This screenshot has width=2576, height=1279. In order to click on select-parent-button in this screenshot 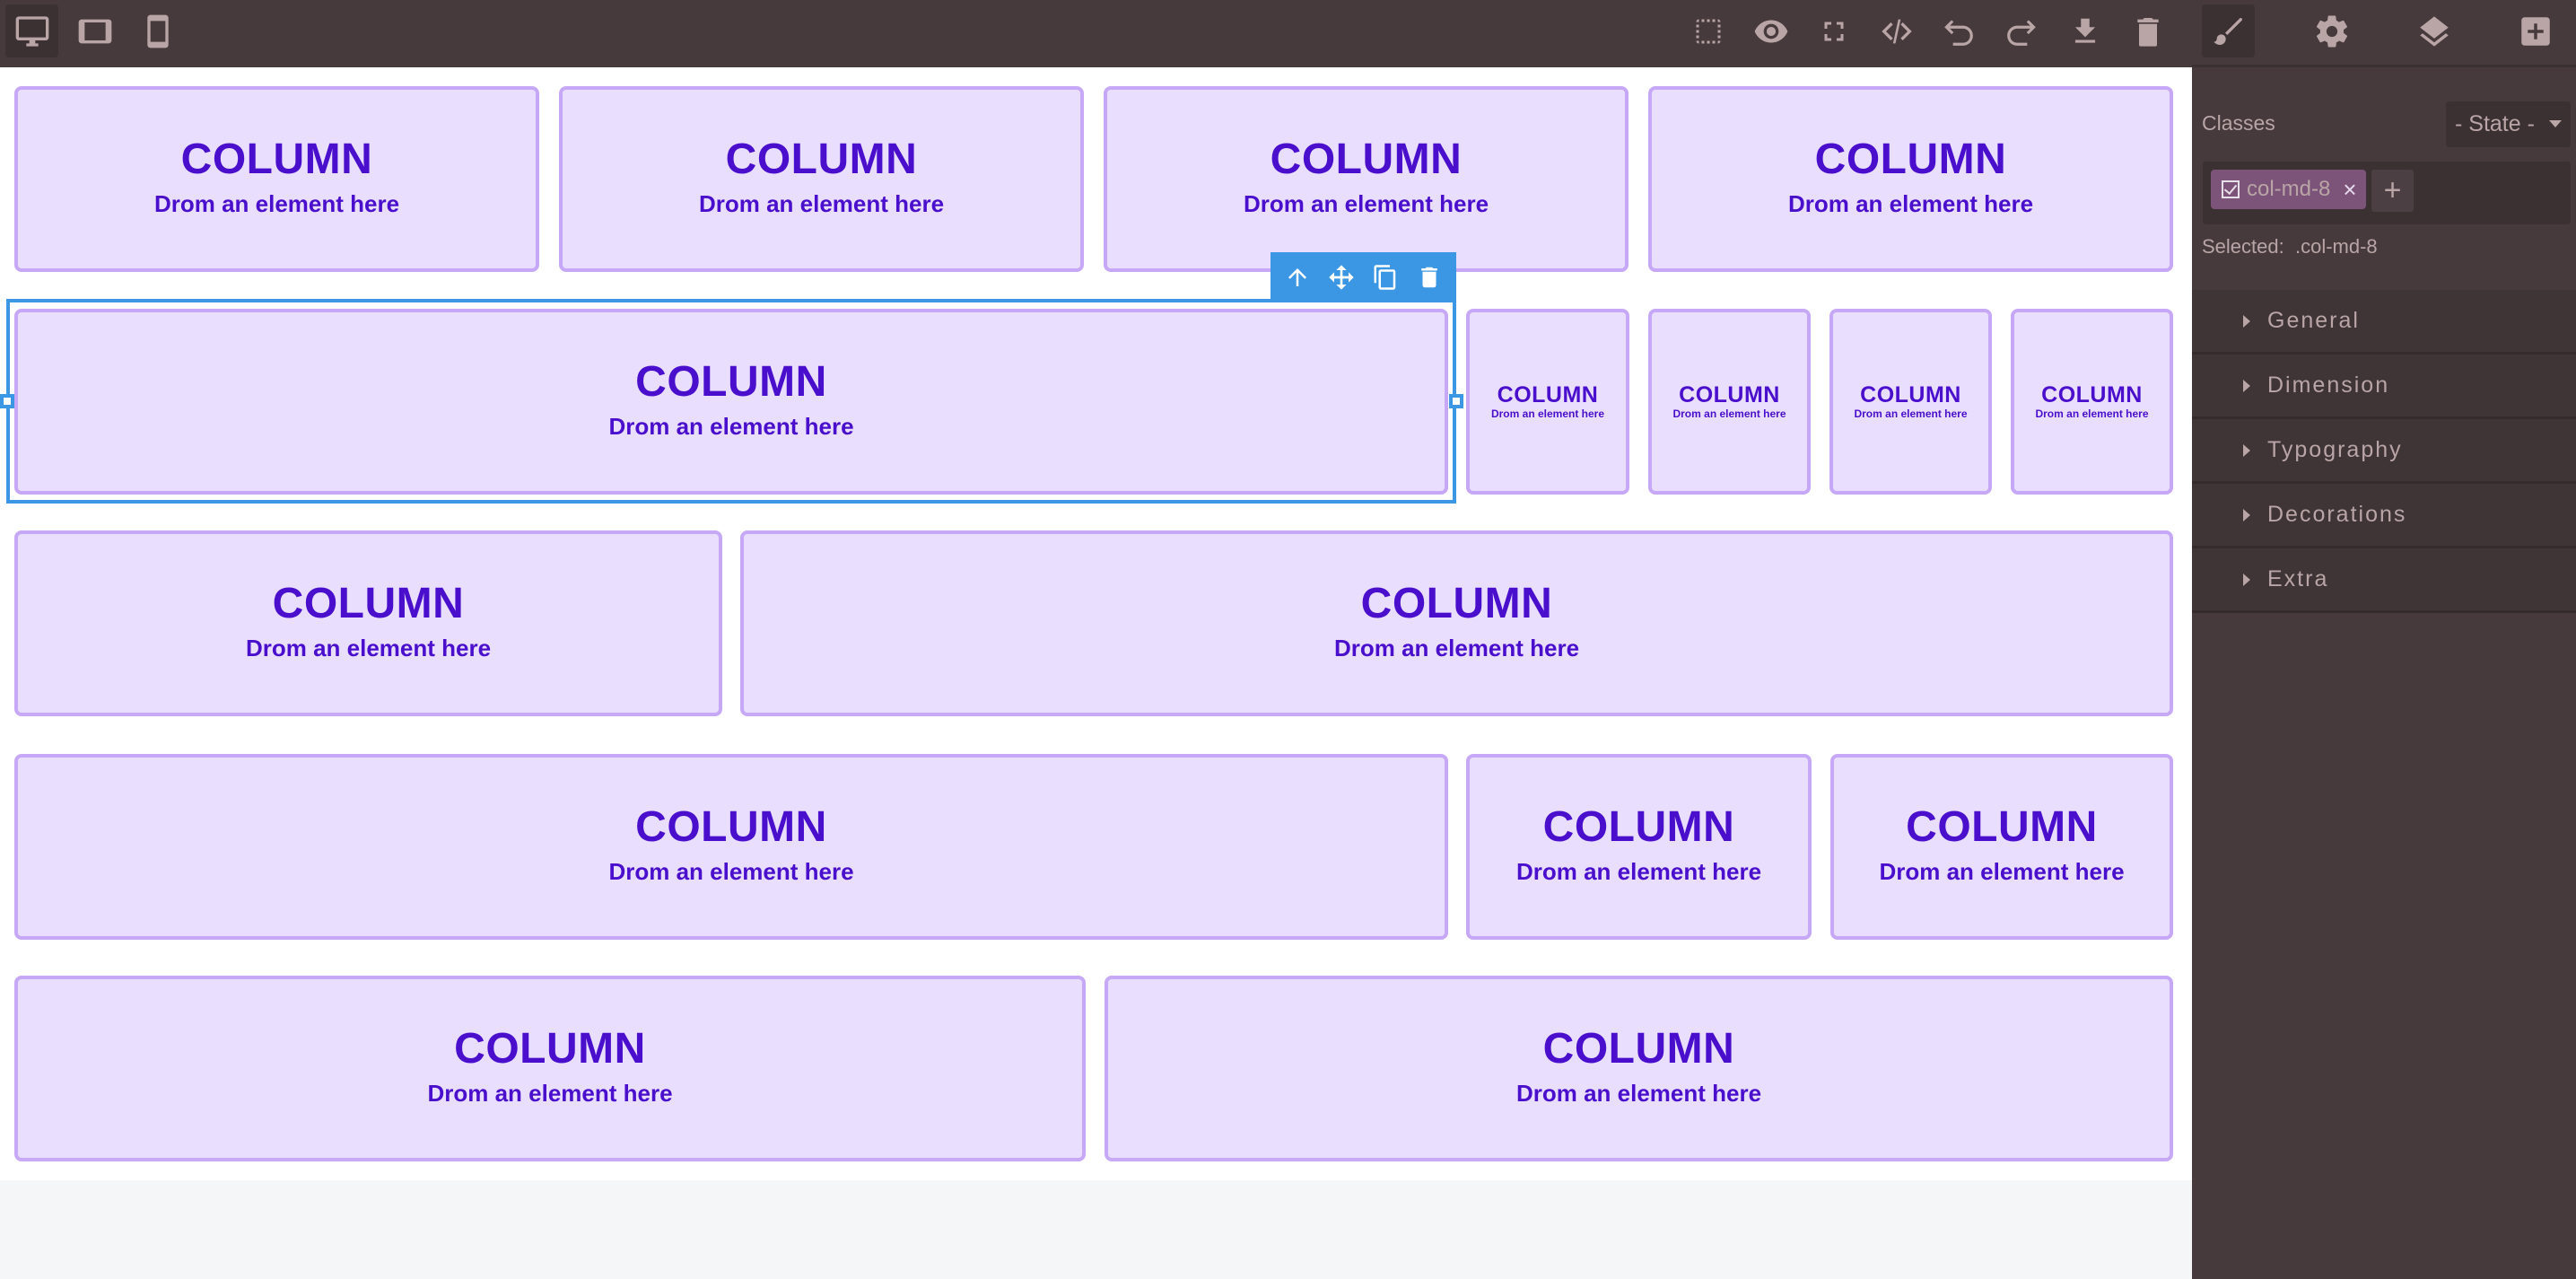, I will do `click(1297, 277)`.